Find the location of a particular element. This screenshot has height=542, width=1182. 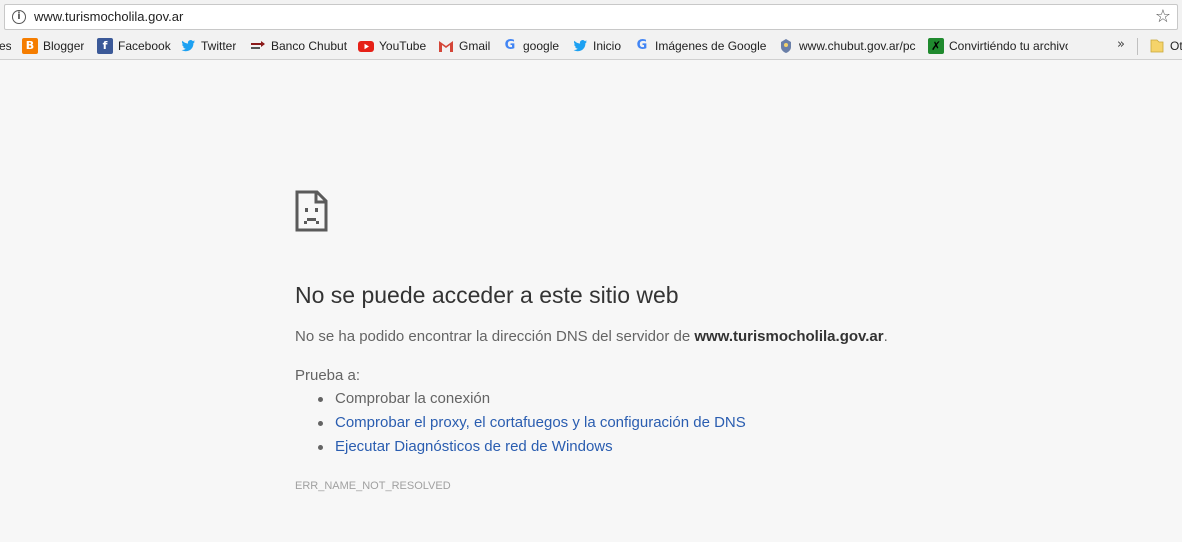

bookmark-label: Facebook is located at coordinates (144, 46).